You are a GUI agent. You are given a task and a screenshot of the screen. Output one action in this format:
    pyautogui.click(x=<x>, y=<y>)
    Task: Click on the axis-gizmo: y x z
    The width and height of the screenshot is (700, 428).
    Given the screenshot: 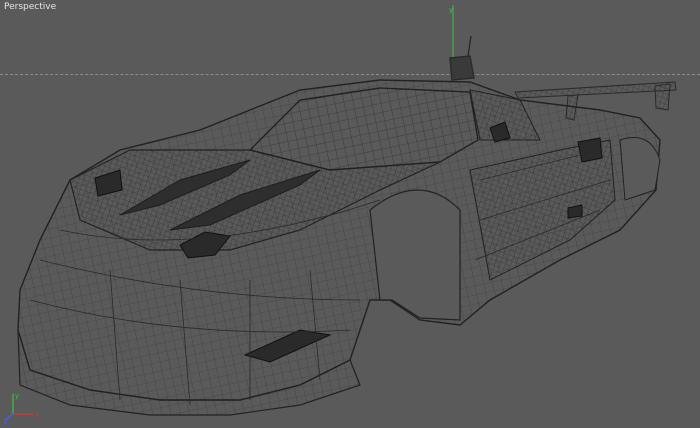 What is the action you would take?
    pyautogui.click(x=25, y=406)
    